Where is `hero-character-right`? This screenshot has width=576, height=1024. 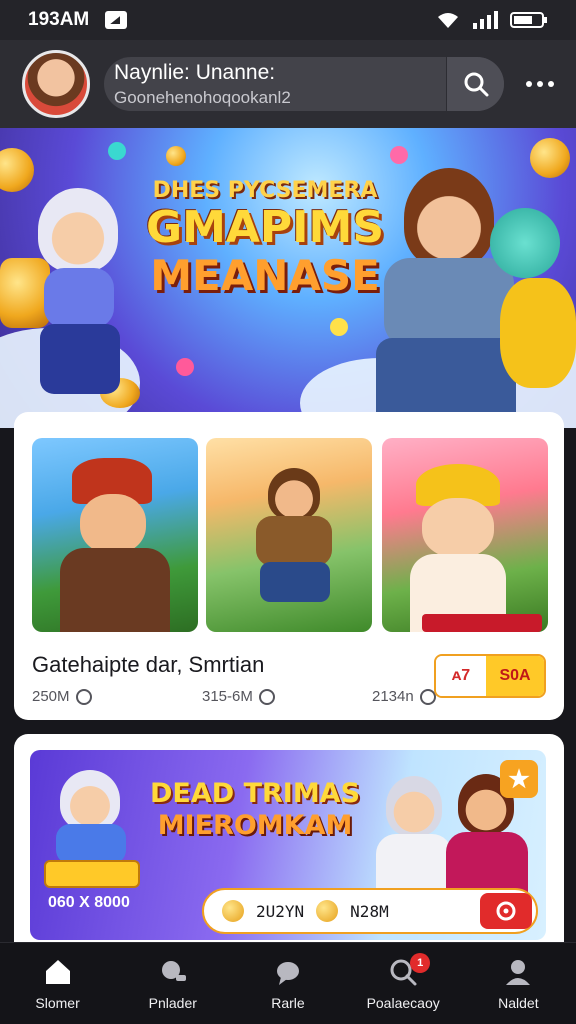 hero-character-right is located at coordinates (449, 218).